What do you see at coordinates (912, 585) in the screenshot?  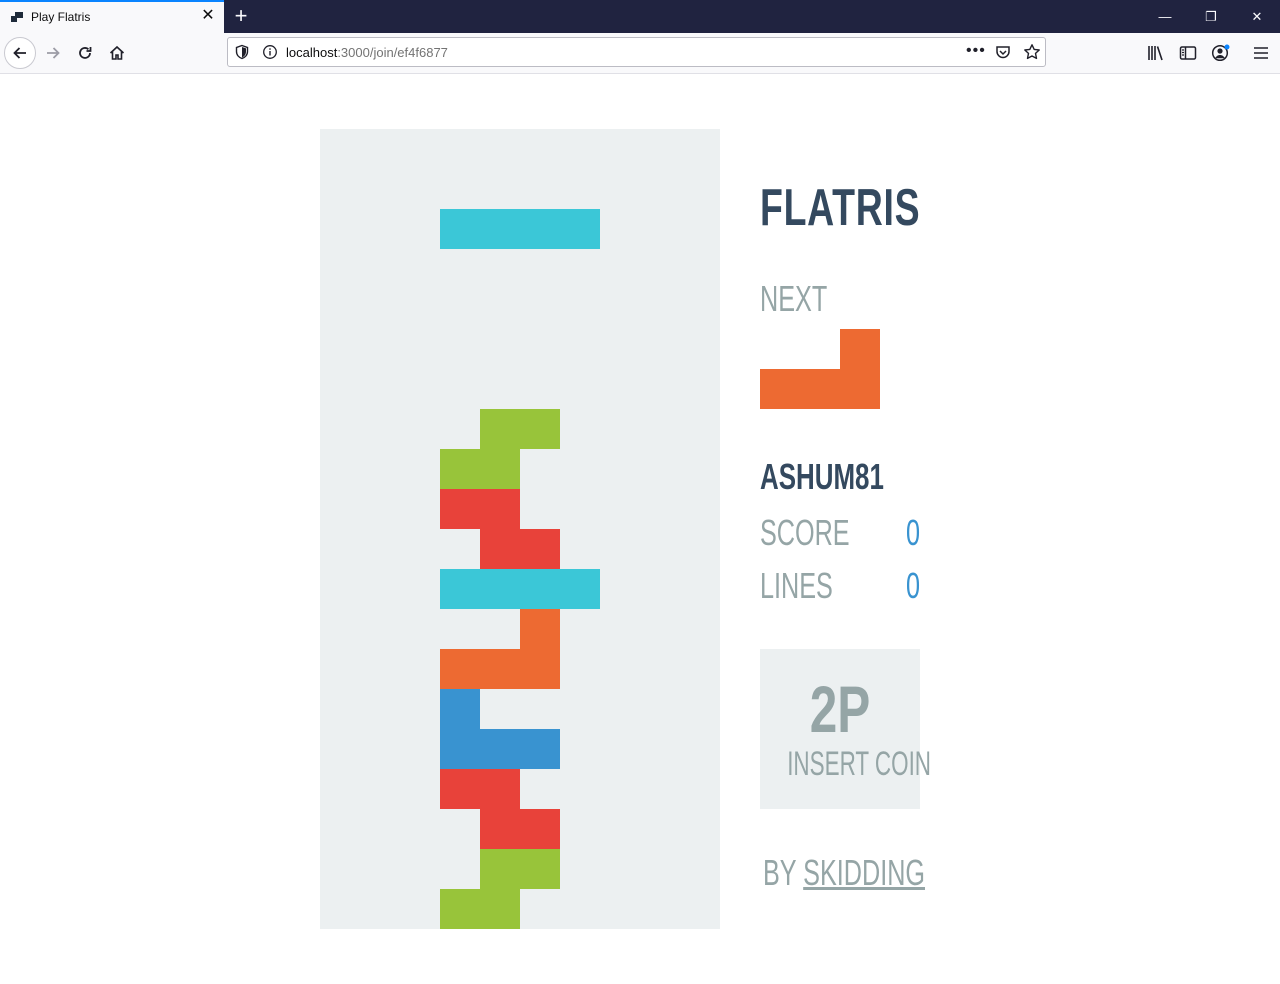 I see `lines-value: 0` at bounding box center [912, 585].